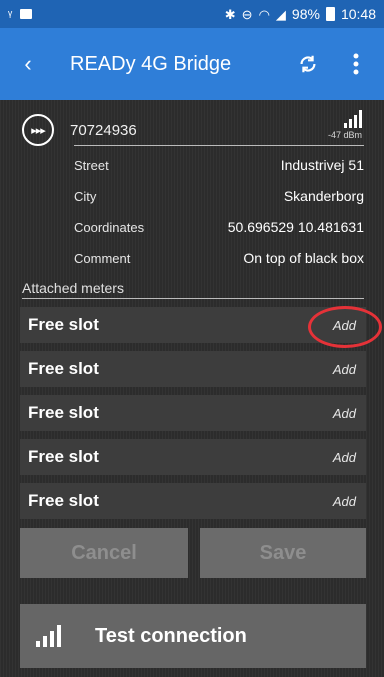 This screenshot has height=677, width=384. I want to click on wifi-icon: ◠, so click(264, 14).